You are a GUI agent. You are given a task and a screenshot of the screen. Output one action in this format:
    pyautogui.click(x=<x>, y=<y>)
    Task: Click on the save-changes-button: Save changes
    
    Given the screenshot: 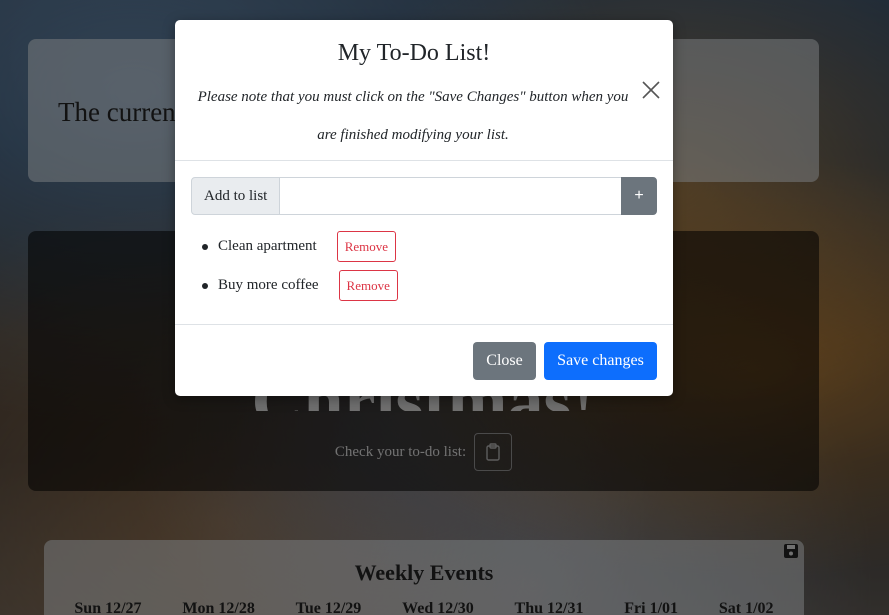 What is the action you would take?
    pyautogui.click(x=600, y=361)
    